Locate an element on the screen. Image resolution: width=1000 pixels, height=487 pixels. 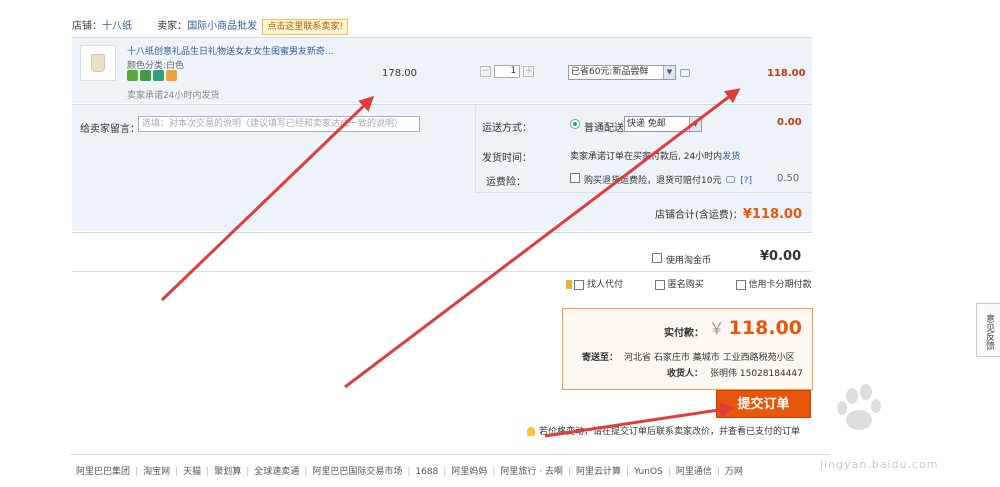
insurance-checkbox is located at coordinates (575, 178).